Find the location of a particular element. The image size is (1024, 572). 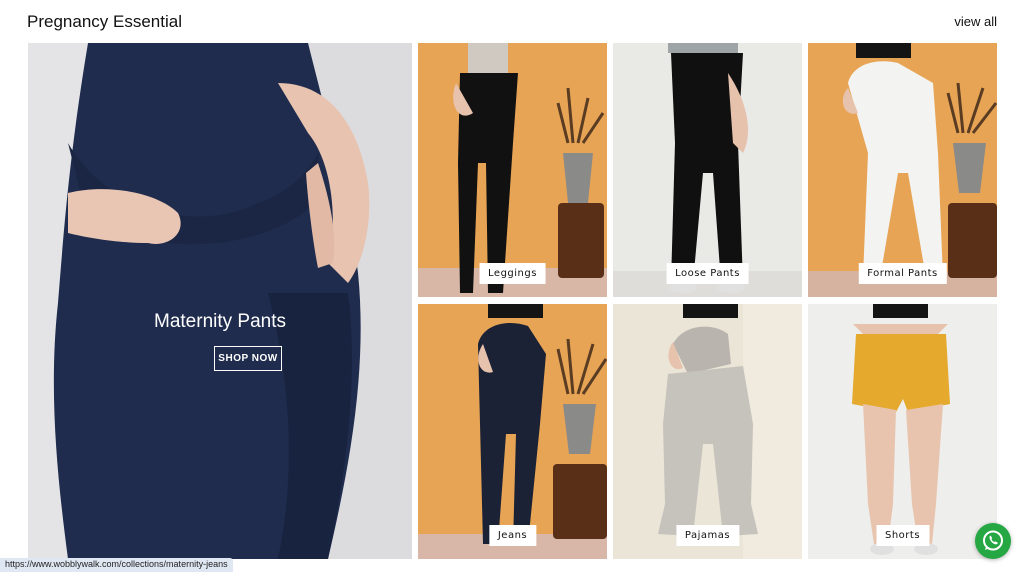

whatsapp-icon is located at coordinates (993, 540).